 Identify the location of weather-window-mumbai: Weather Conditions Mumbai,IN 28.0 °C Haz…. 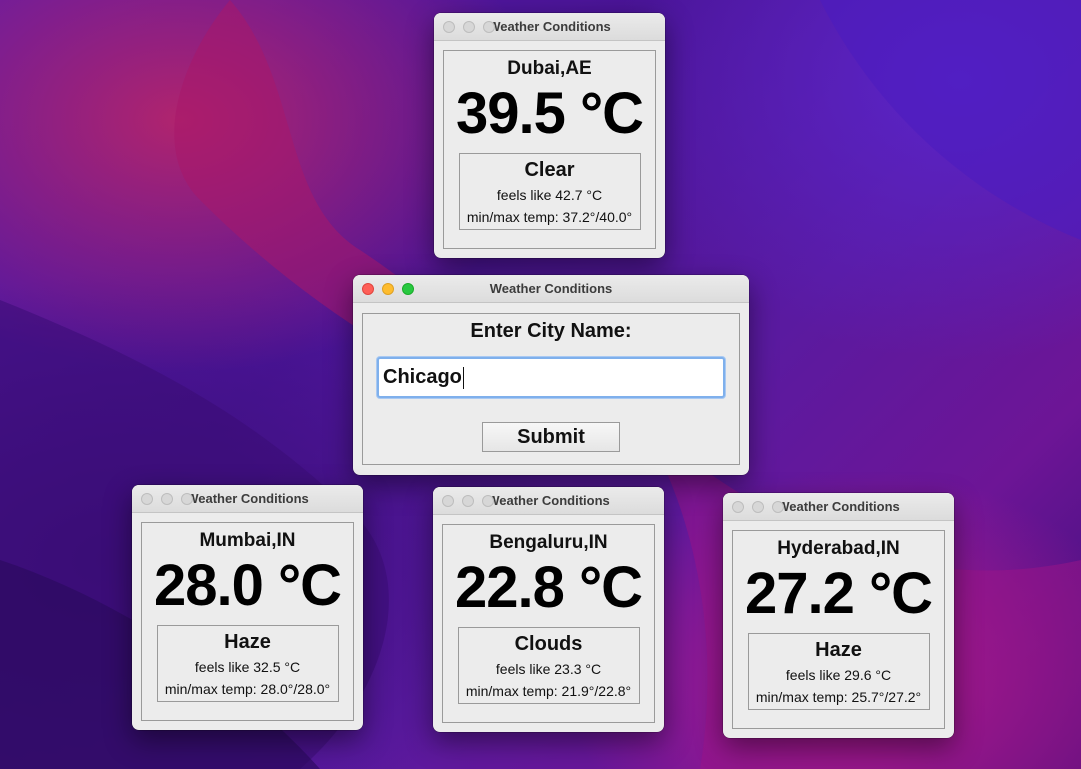
(247, 607).